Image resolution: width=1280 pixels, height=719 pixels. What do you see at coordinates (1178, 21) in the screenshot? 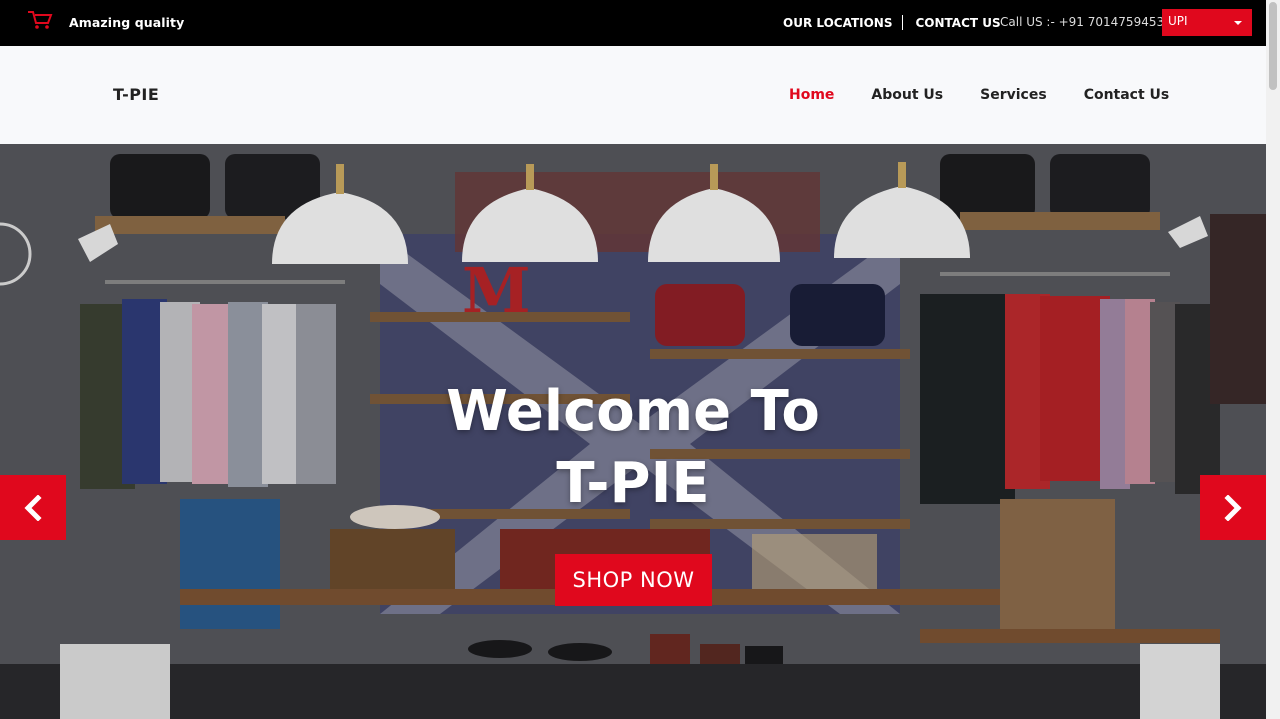
I see `payment-select-value: UPI` at bounding box center [1178, 21].